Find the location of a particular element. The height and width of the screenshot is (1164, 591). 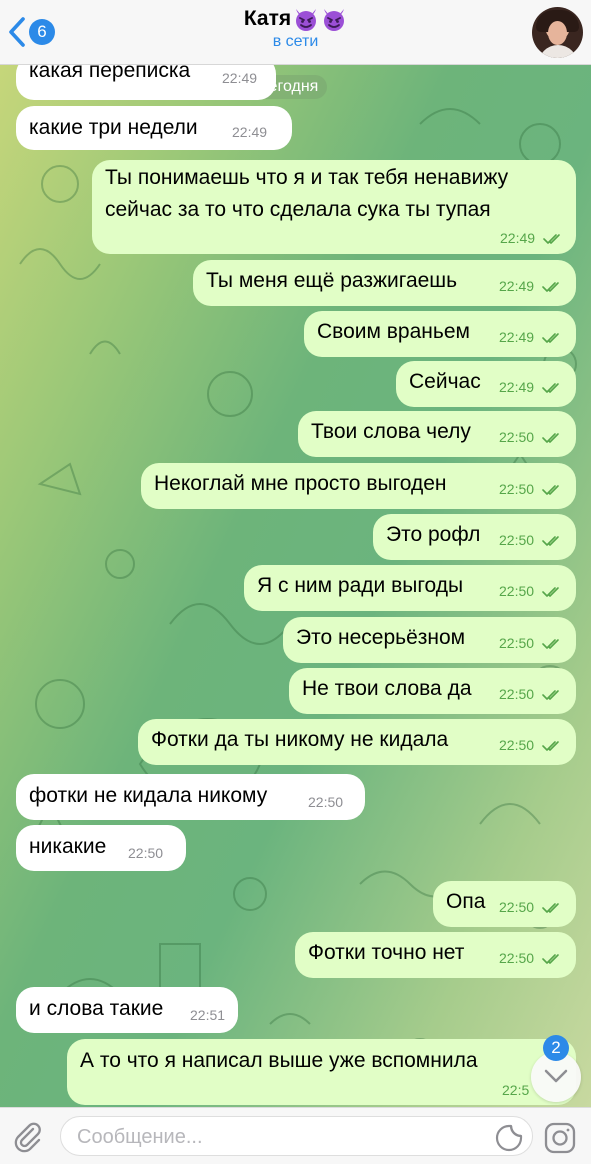

message-text: Фотки точно нет is located at coordinates (386, 952).